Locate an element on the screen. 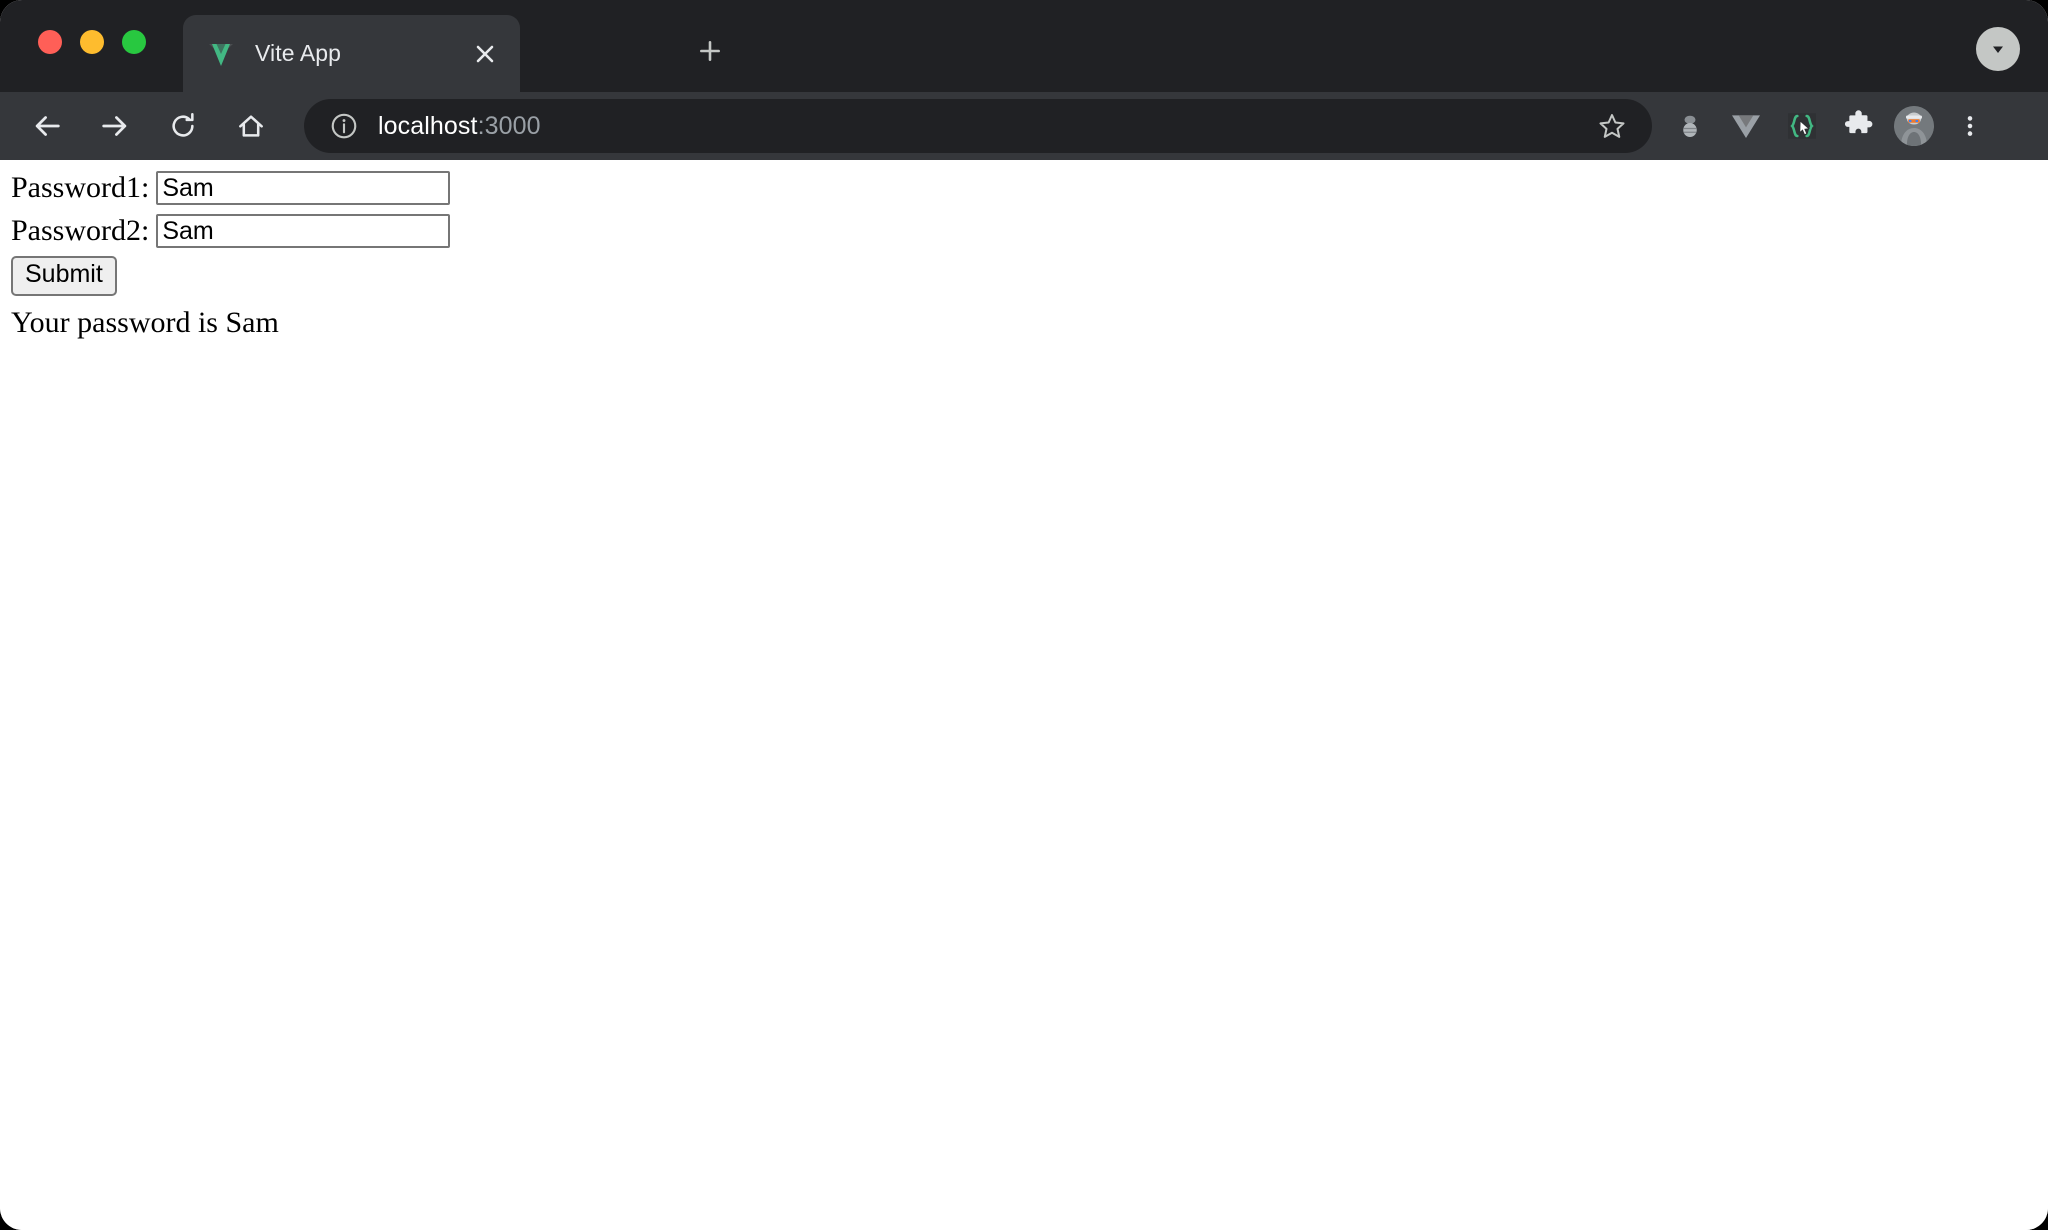 Image resolution: width=2048 pixels, height=1230 pixels. submit-row: Submit is located at coordinates (1029, 276).